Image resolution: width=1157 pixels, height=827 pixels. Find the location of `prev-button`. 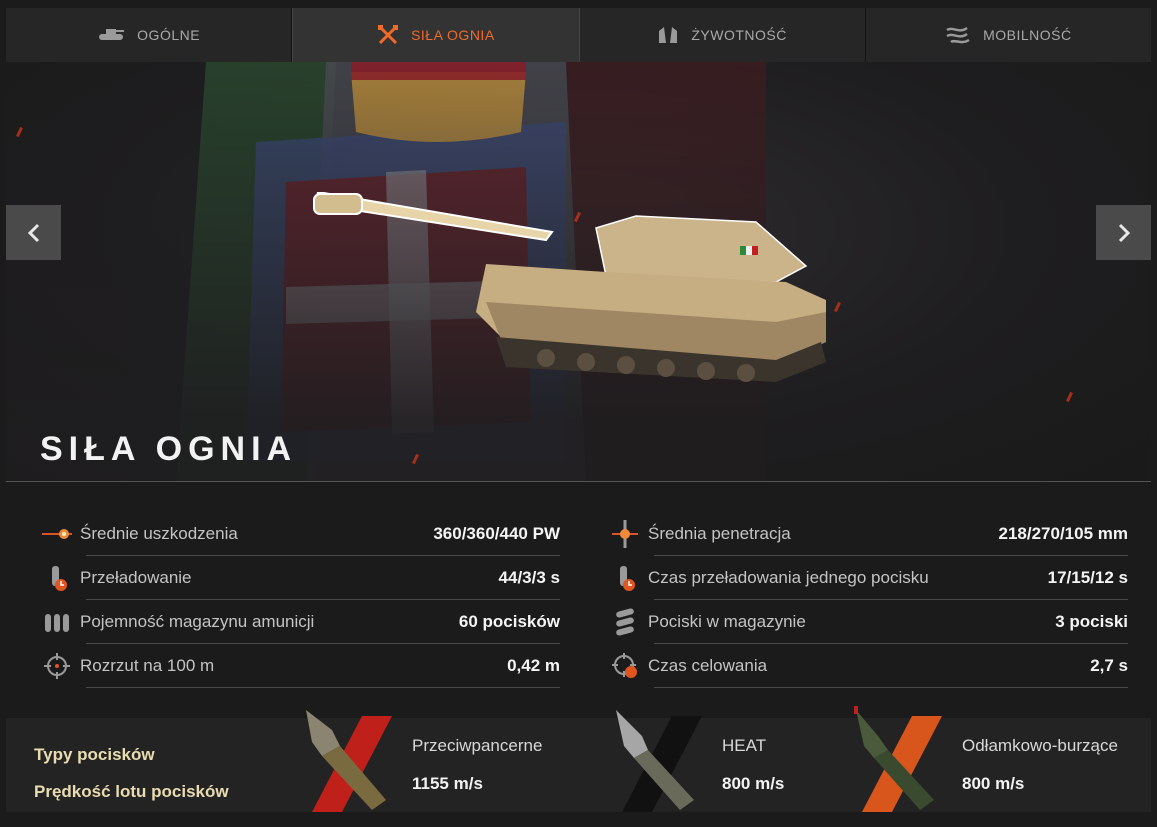

prev-button is located at coordinates (33, 232).